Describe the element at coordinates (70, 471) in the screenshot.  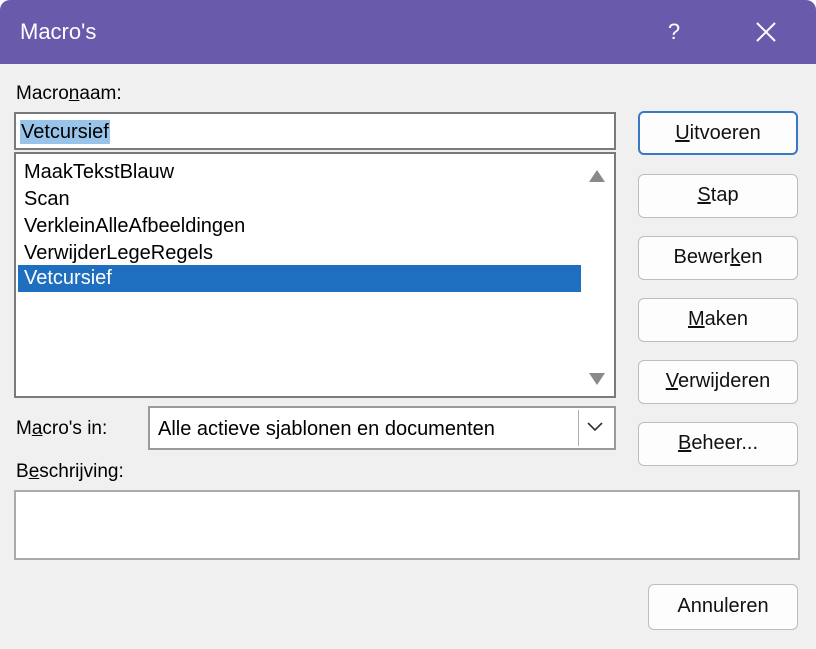
I see `description-label: Beschrijving:` at that location.